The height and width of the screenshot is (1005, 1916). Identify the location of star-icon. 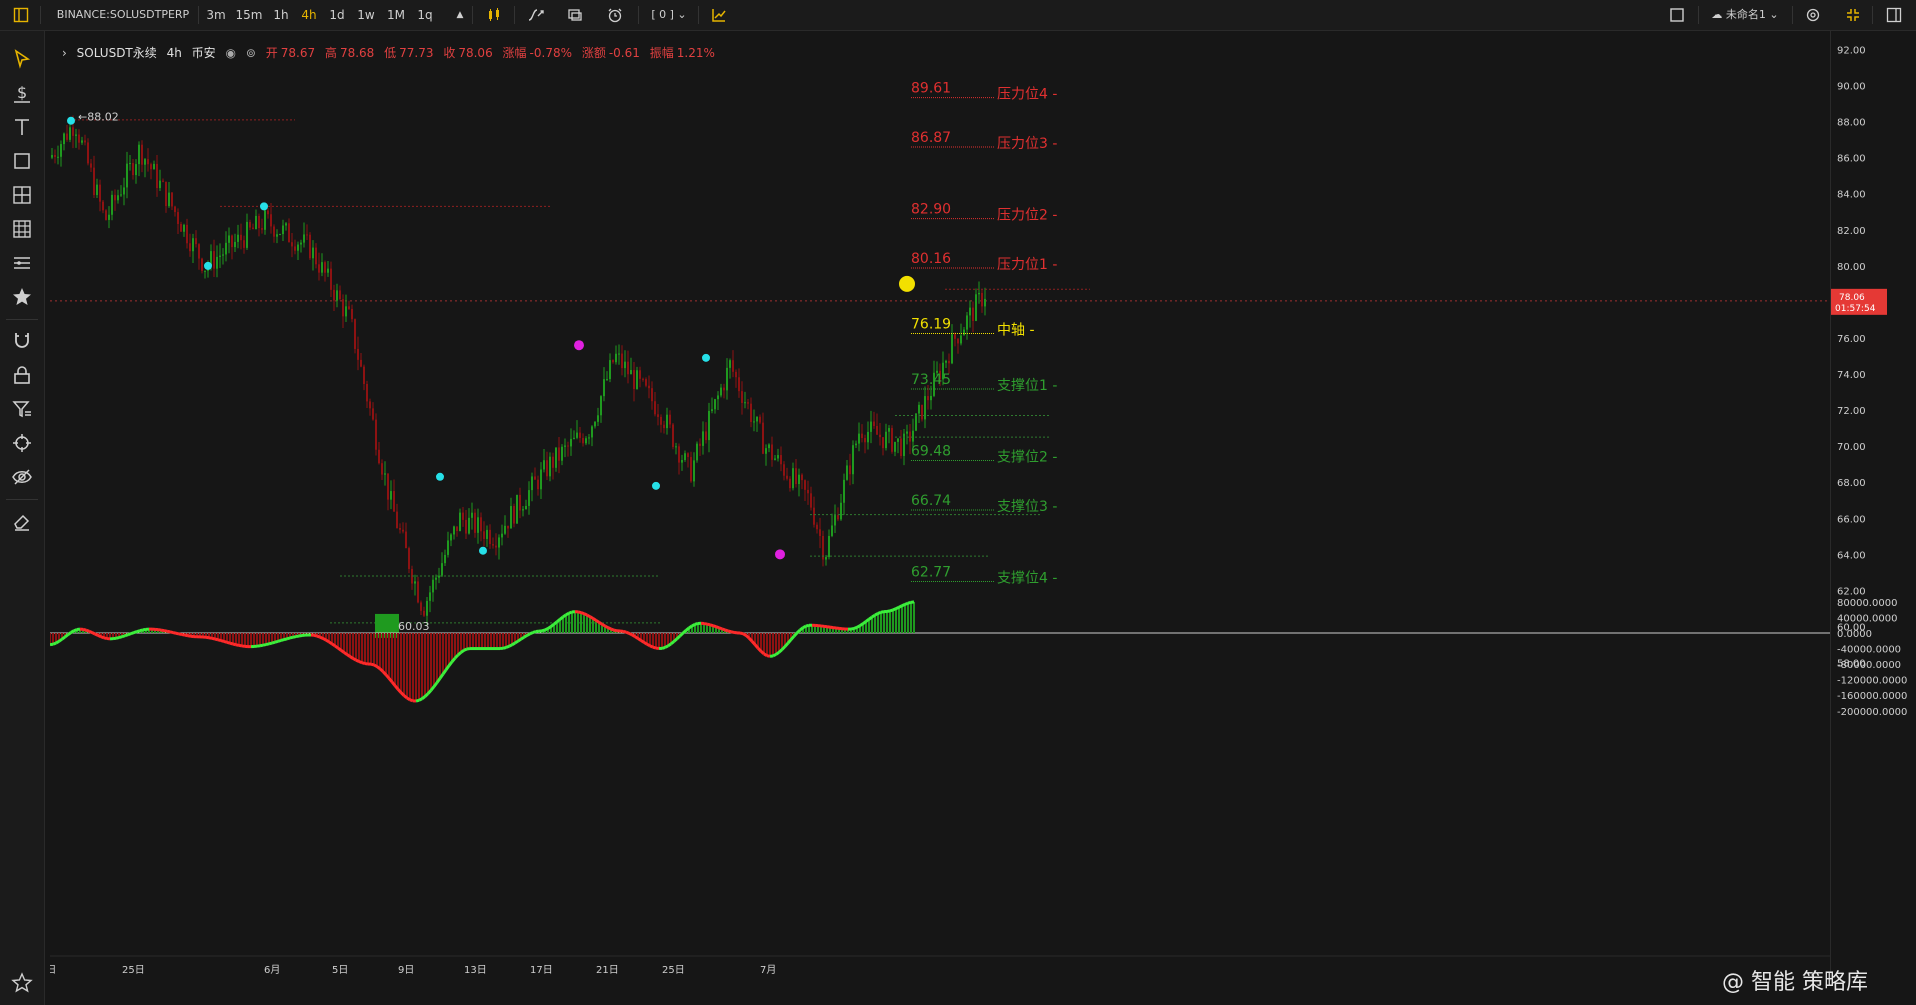
(22, 297).